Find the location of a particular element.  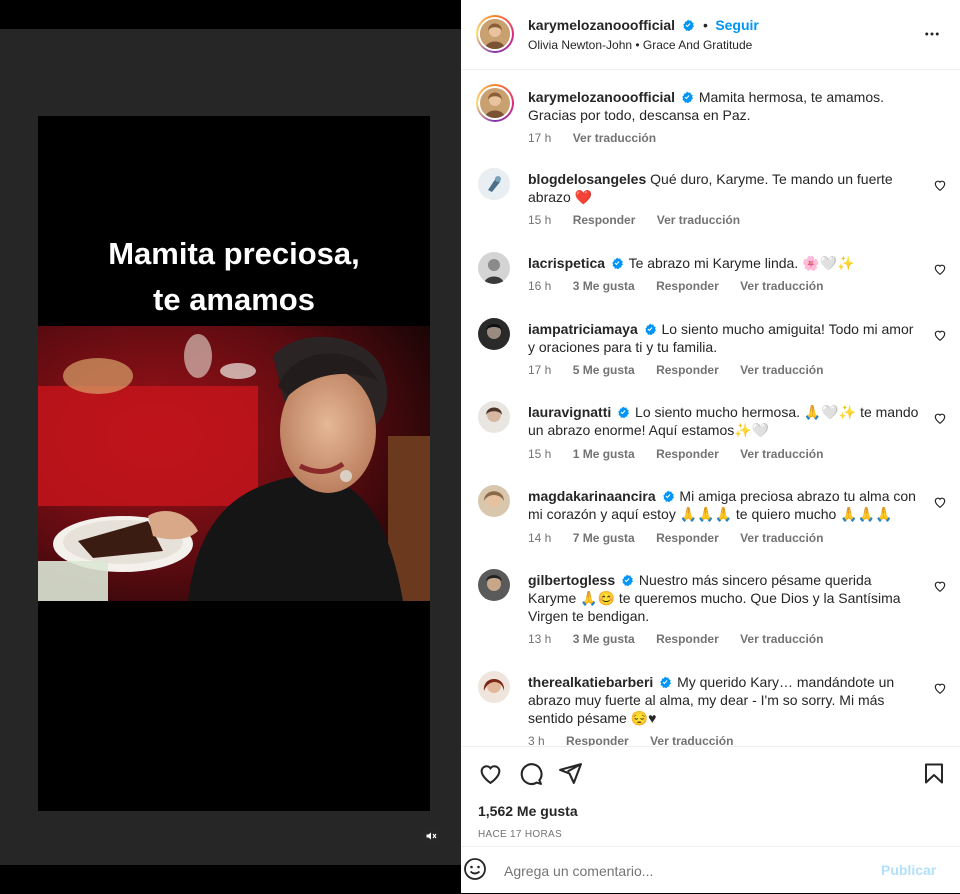

comment-meta: 13 h 3 Me gusta Responder Ver traducción is located at coordinates (675, 639).